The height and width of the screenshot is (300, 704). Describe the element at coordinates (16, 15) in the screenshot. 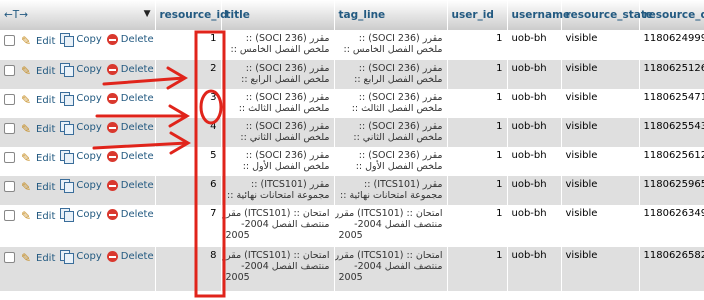

I see `column-resize-arrows: ←T→` at that location.